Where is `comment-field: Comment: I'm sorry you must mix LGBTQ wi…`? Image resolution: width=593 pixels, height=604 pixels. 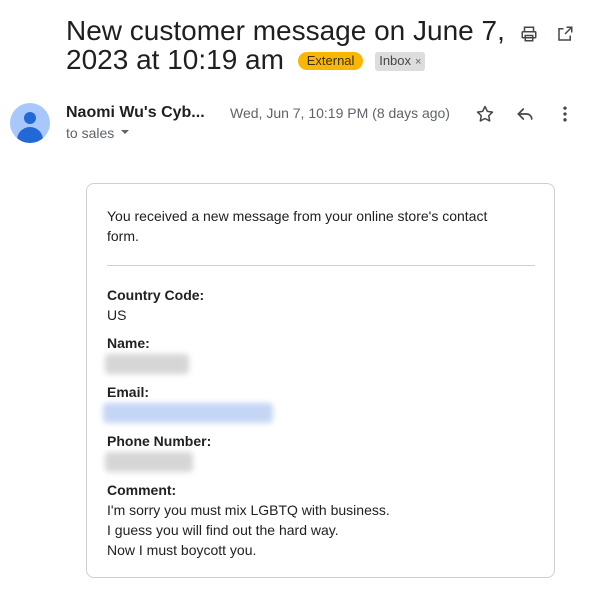 comment-field: Comment: I'm sorry you must mix LGBTQ wi… is located at coordinates (320, 520).